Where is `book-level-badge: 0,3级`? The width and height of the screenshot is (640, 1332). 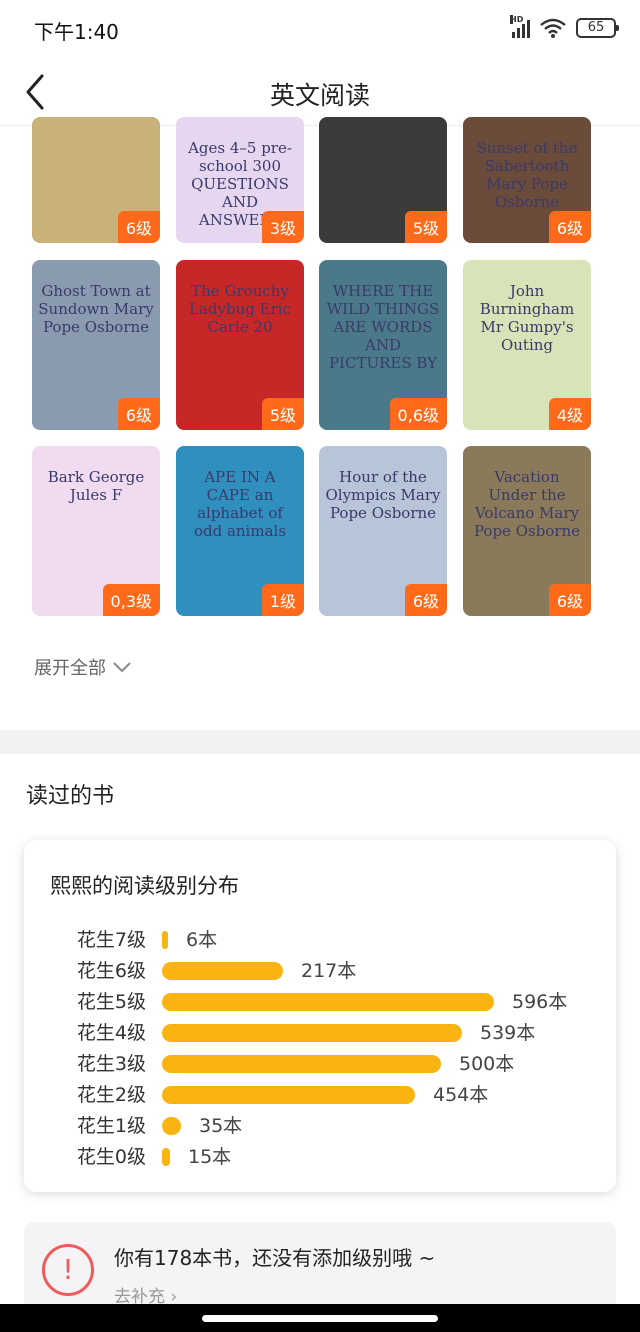
book-level-badge: 0,3级 is located at coordinates (131, 600).